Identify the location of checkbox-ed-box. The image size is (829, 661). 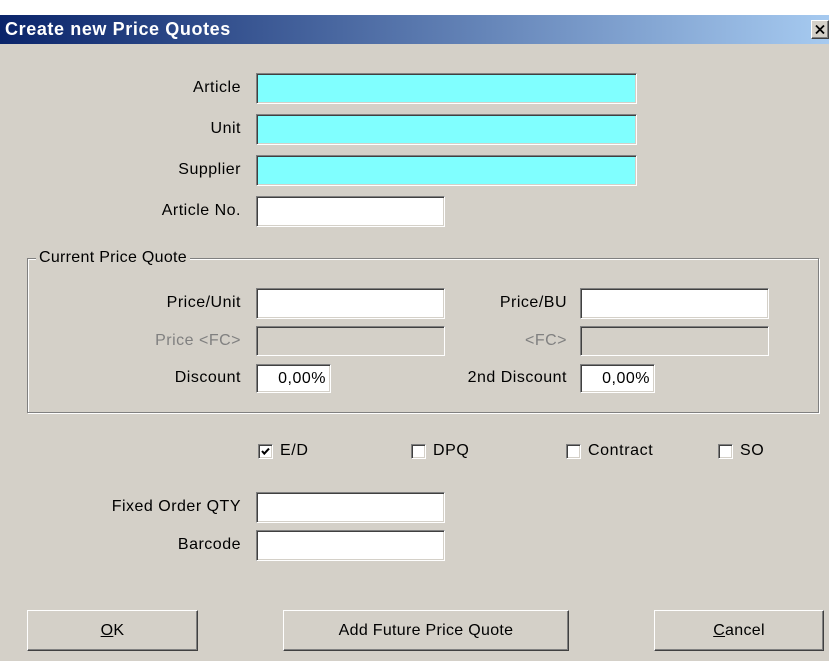
(265, 451).